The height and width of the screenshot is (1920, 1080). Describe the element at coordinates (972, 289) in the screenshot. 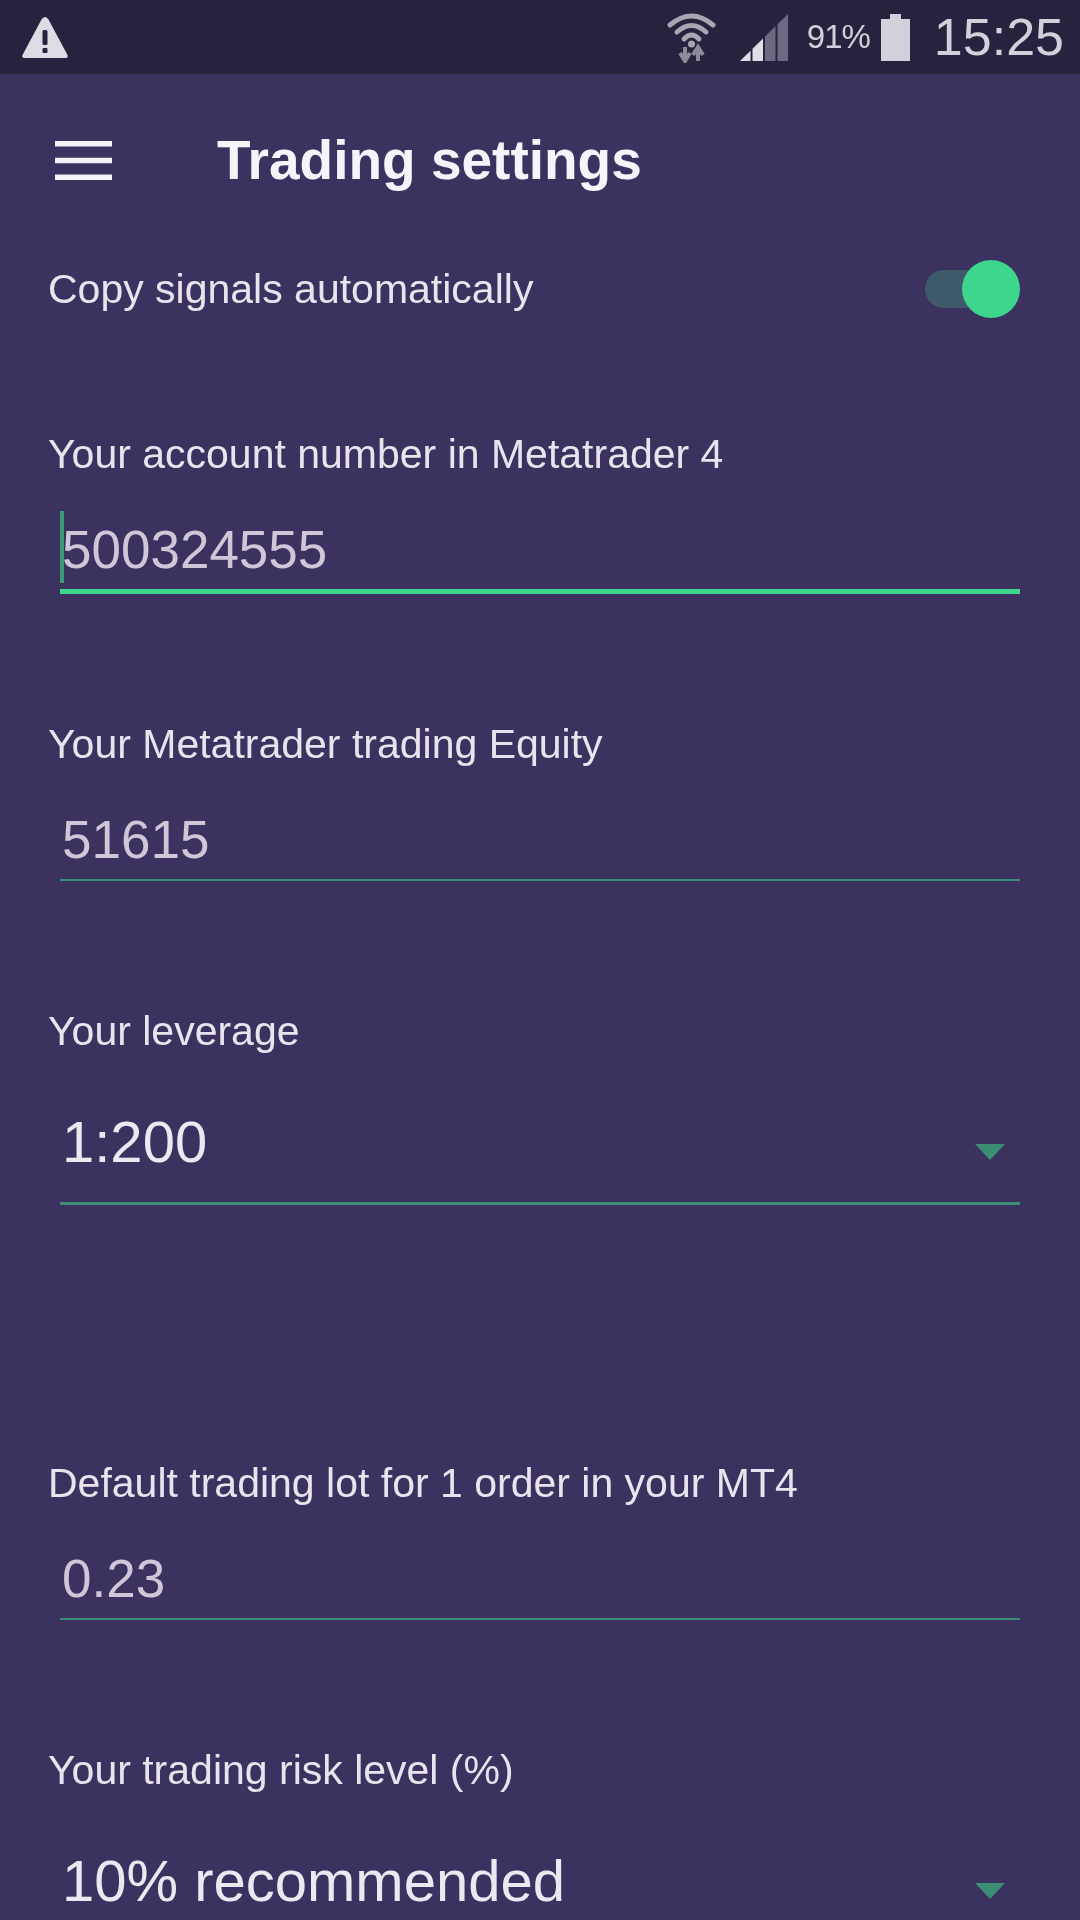

I see `toggle-switch` at that location.